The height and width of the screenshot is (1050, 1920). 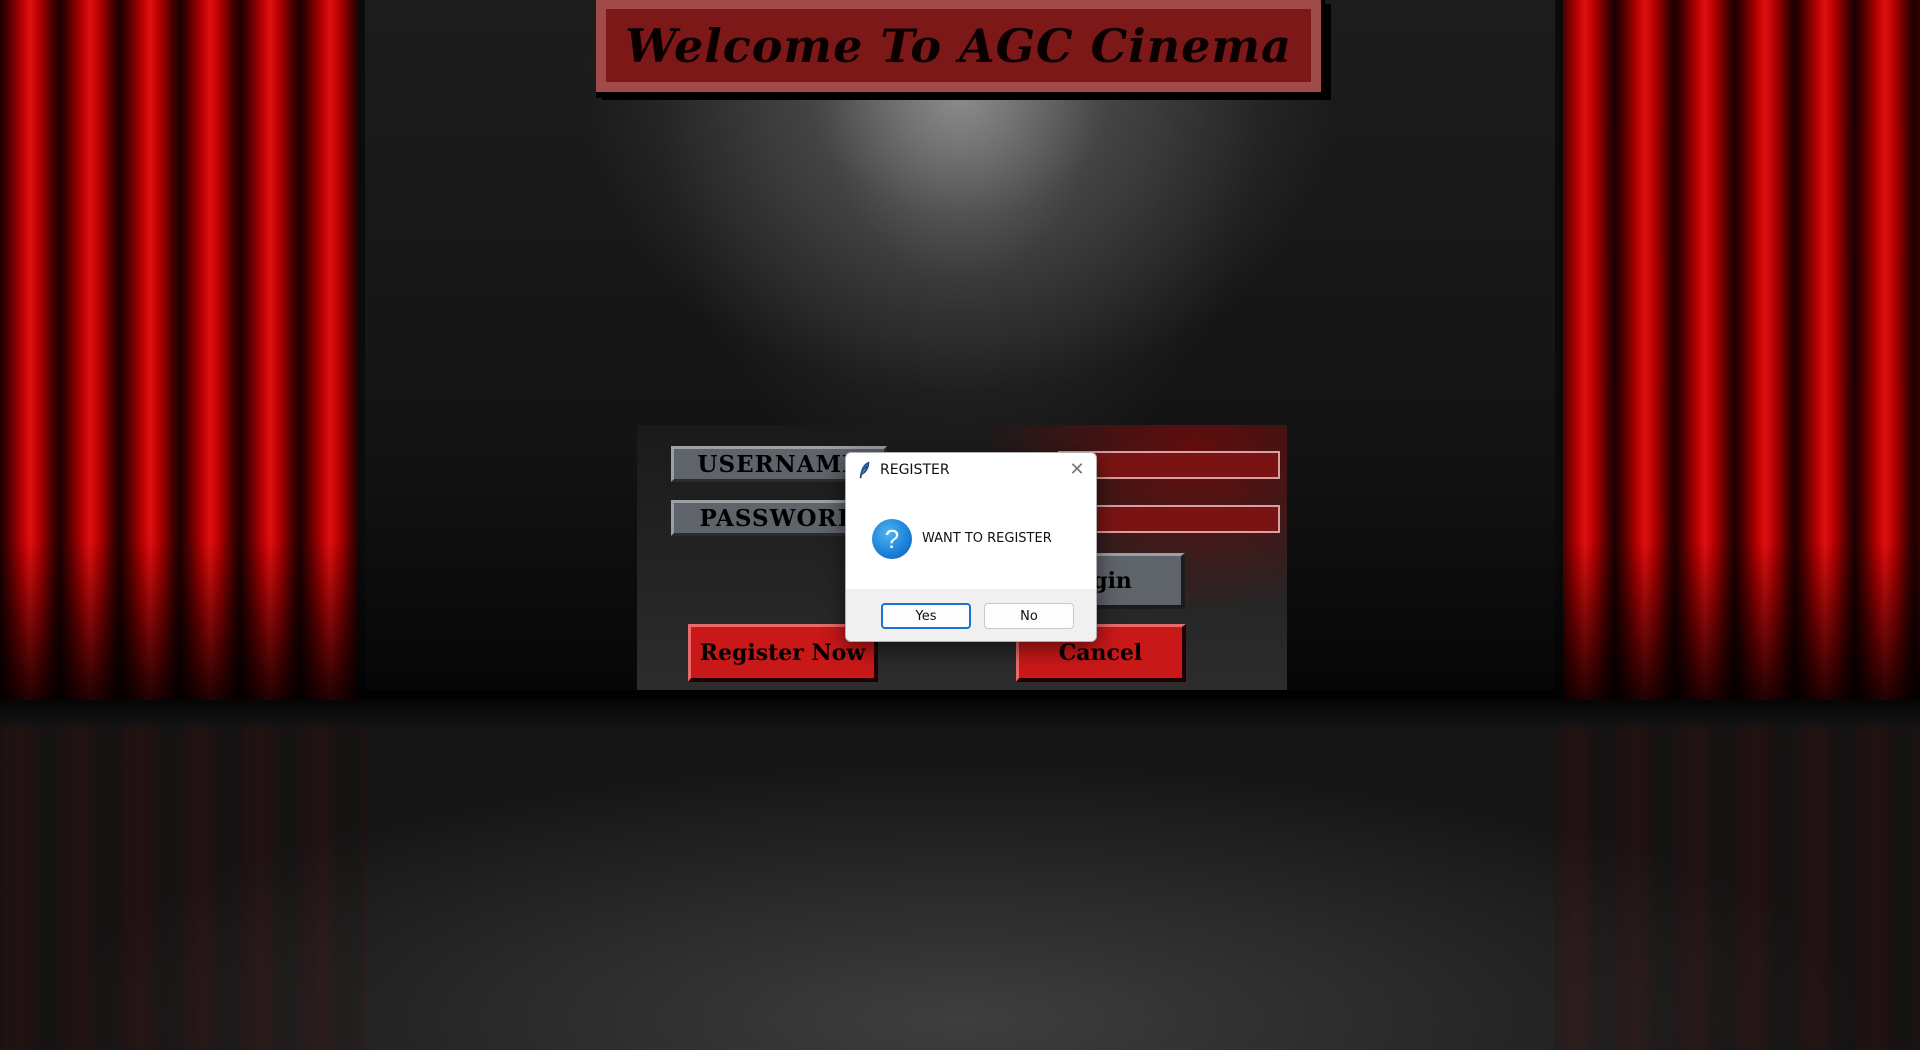 I want to click on no-button: No, so click(x=1029, y=616).